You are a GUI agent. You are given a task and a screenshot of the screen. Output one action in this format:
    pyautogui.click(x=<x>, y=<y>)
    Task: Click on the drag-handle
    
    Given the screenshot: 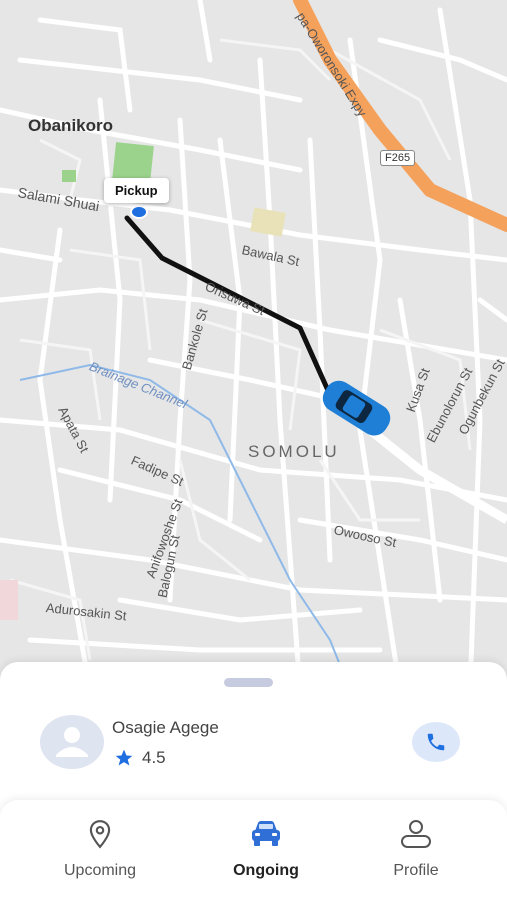 What is the action you would take?
    pyautogui.click(x=248, y=682)
    